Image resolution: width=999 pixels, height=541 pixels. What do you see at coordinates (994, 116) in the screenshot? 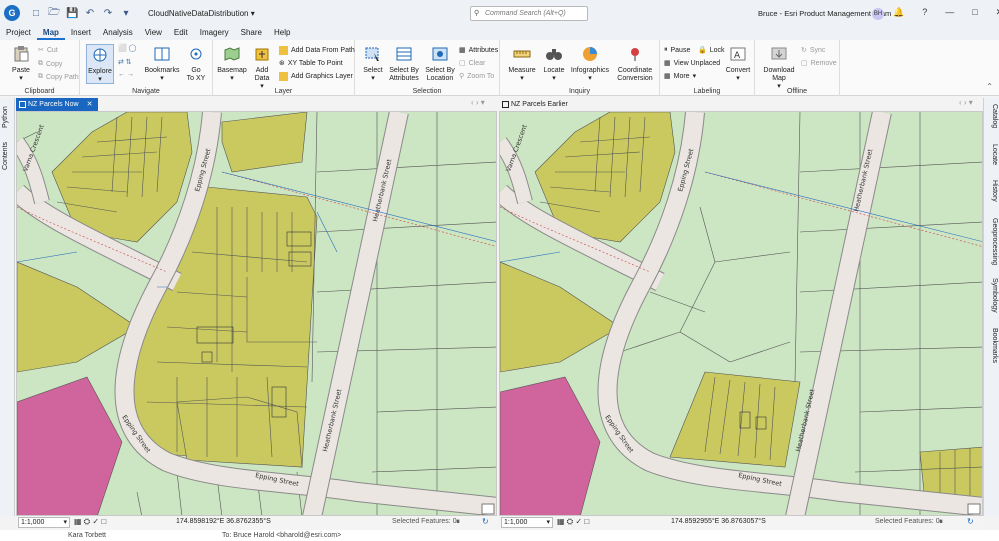
I see `pane-tab-catalog: Catalog` at bounding box center [994, 116].